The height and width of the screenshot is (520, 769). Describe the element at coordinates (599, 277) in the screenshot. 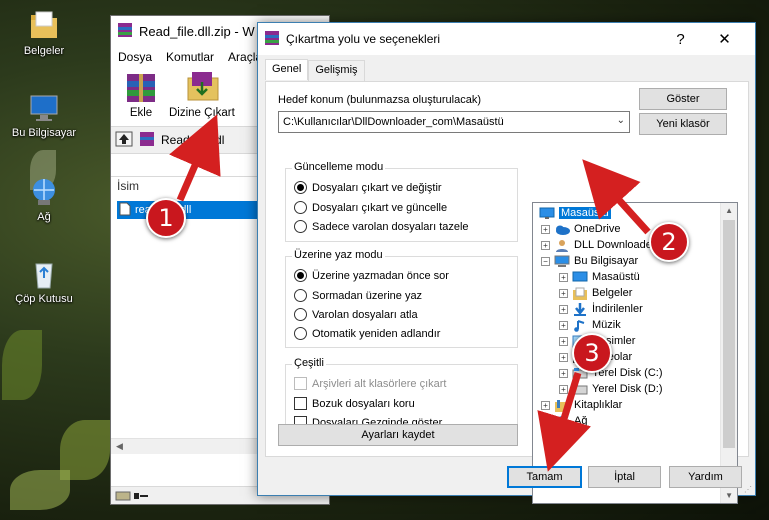

I see `tree-node-pc-desktop: + Masaüstü` at that location.